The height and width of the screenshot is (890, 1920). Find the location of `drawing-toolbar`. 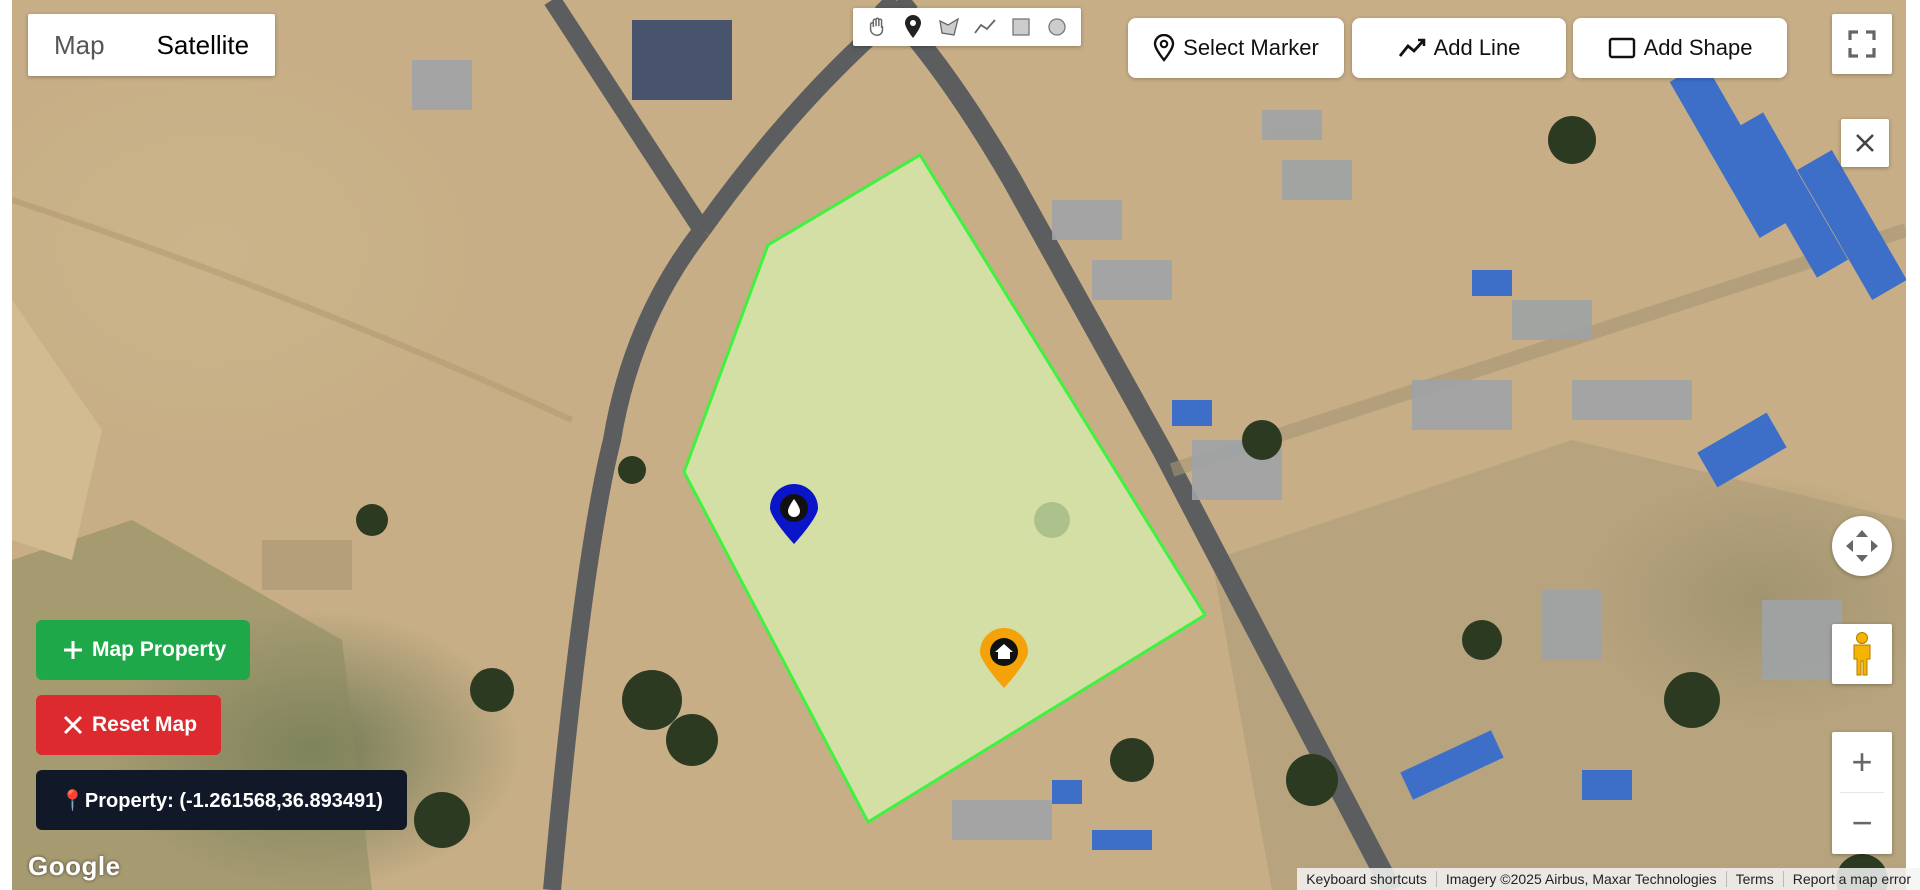

drawing-toolbar is located at coordinates (967, 27).